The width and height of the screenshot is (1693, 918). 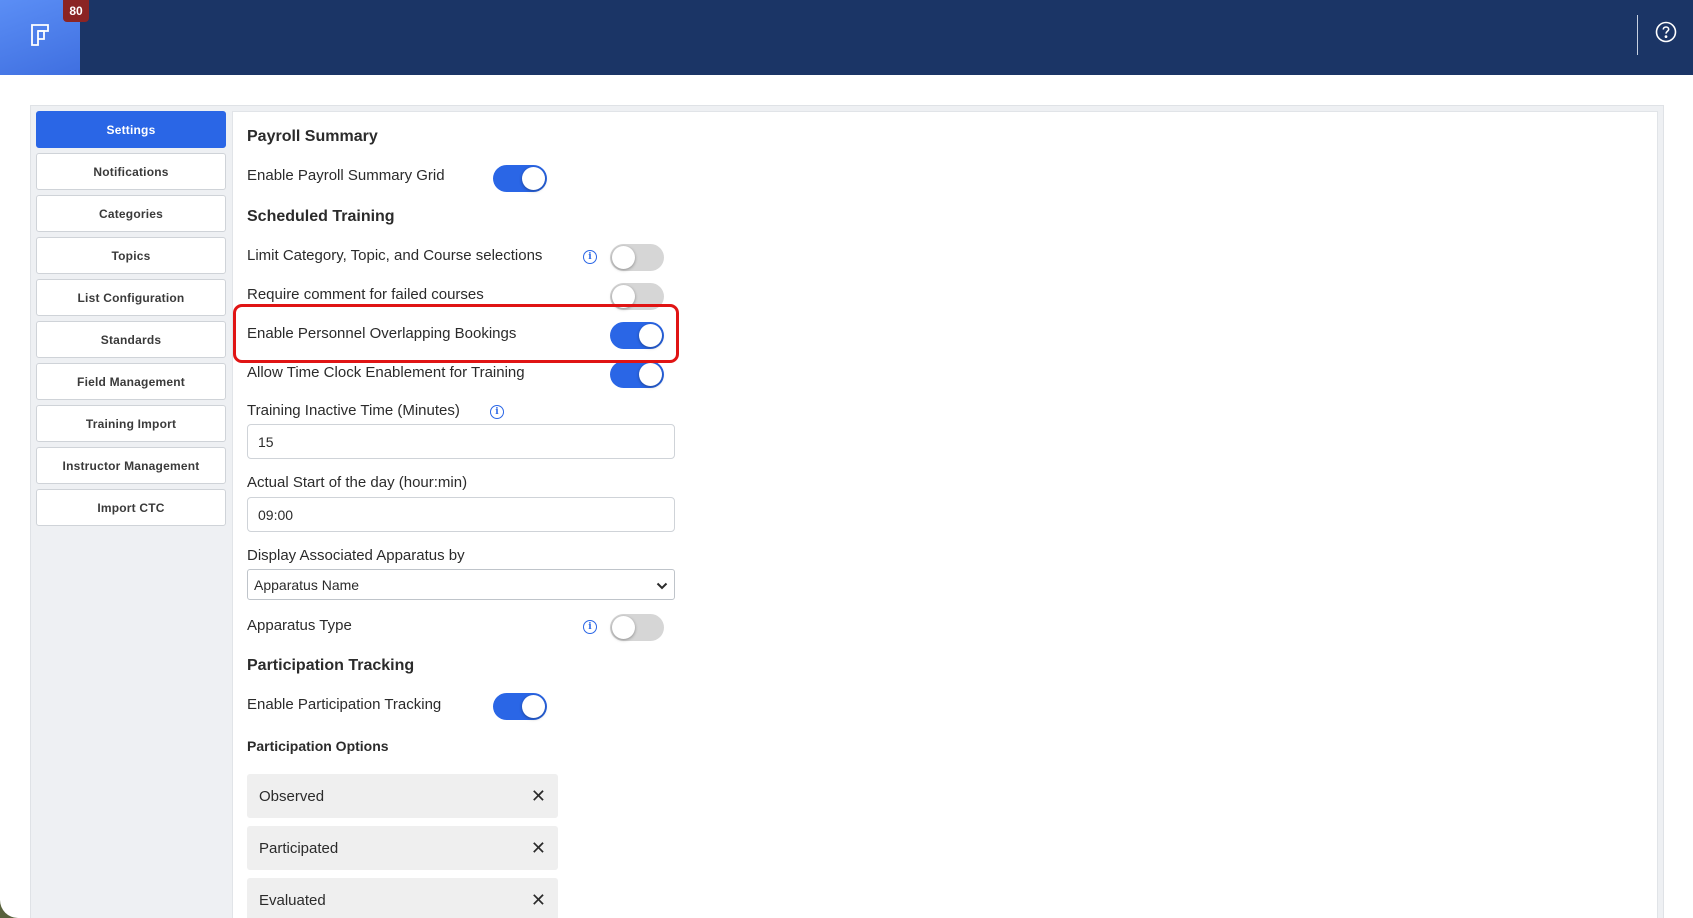 I want to click on section-title-payroll: Payroll Summary, so click(x=312, y=136).